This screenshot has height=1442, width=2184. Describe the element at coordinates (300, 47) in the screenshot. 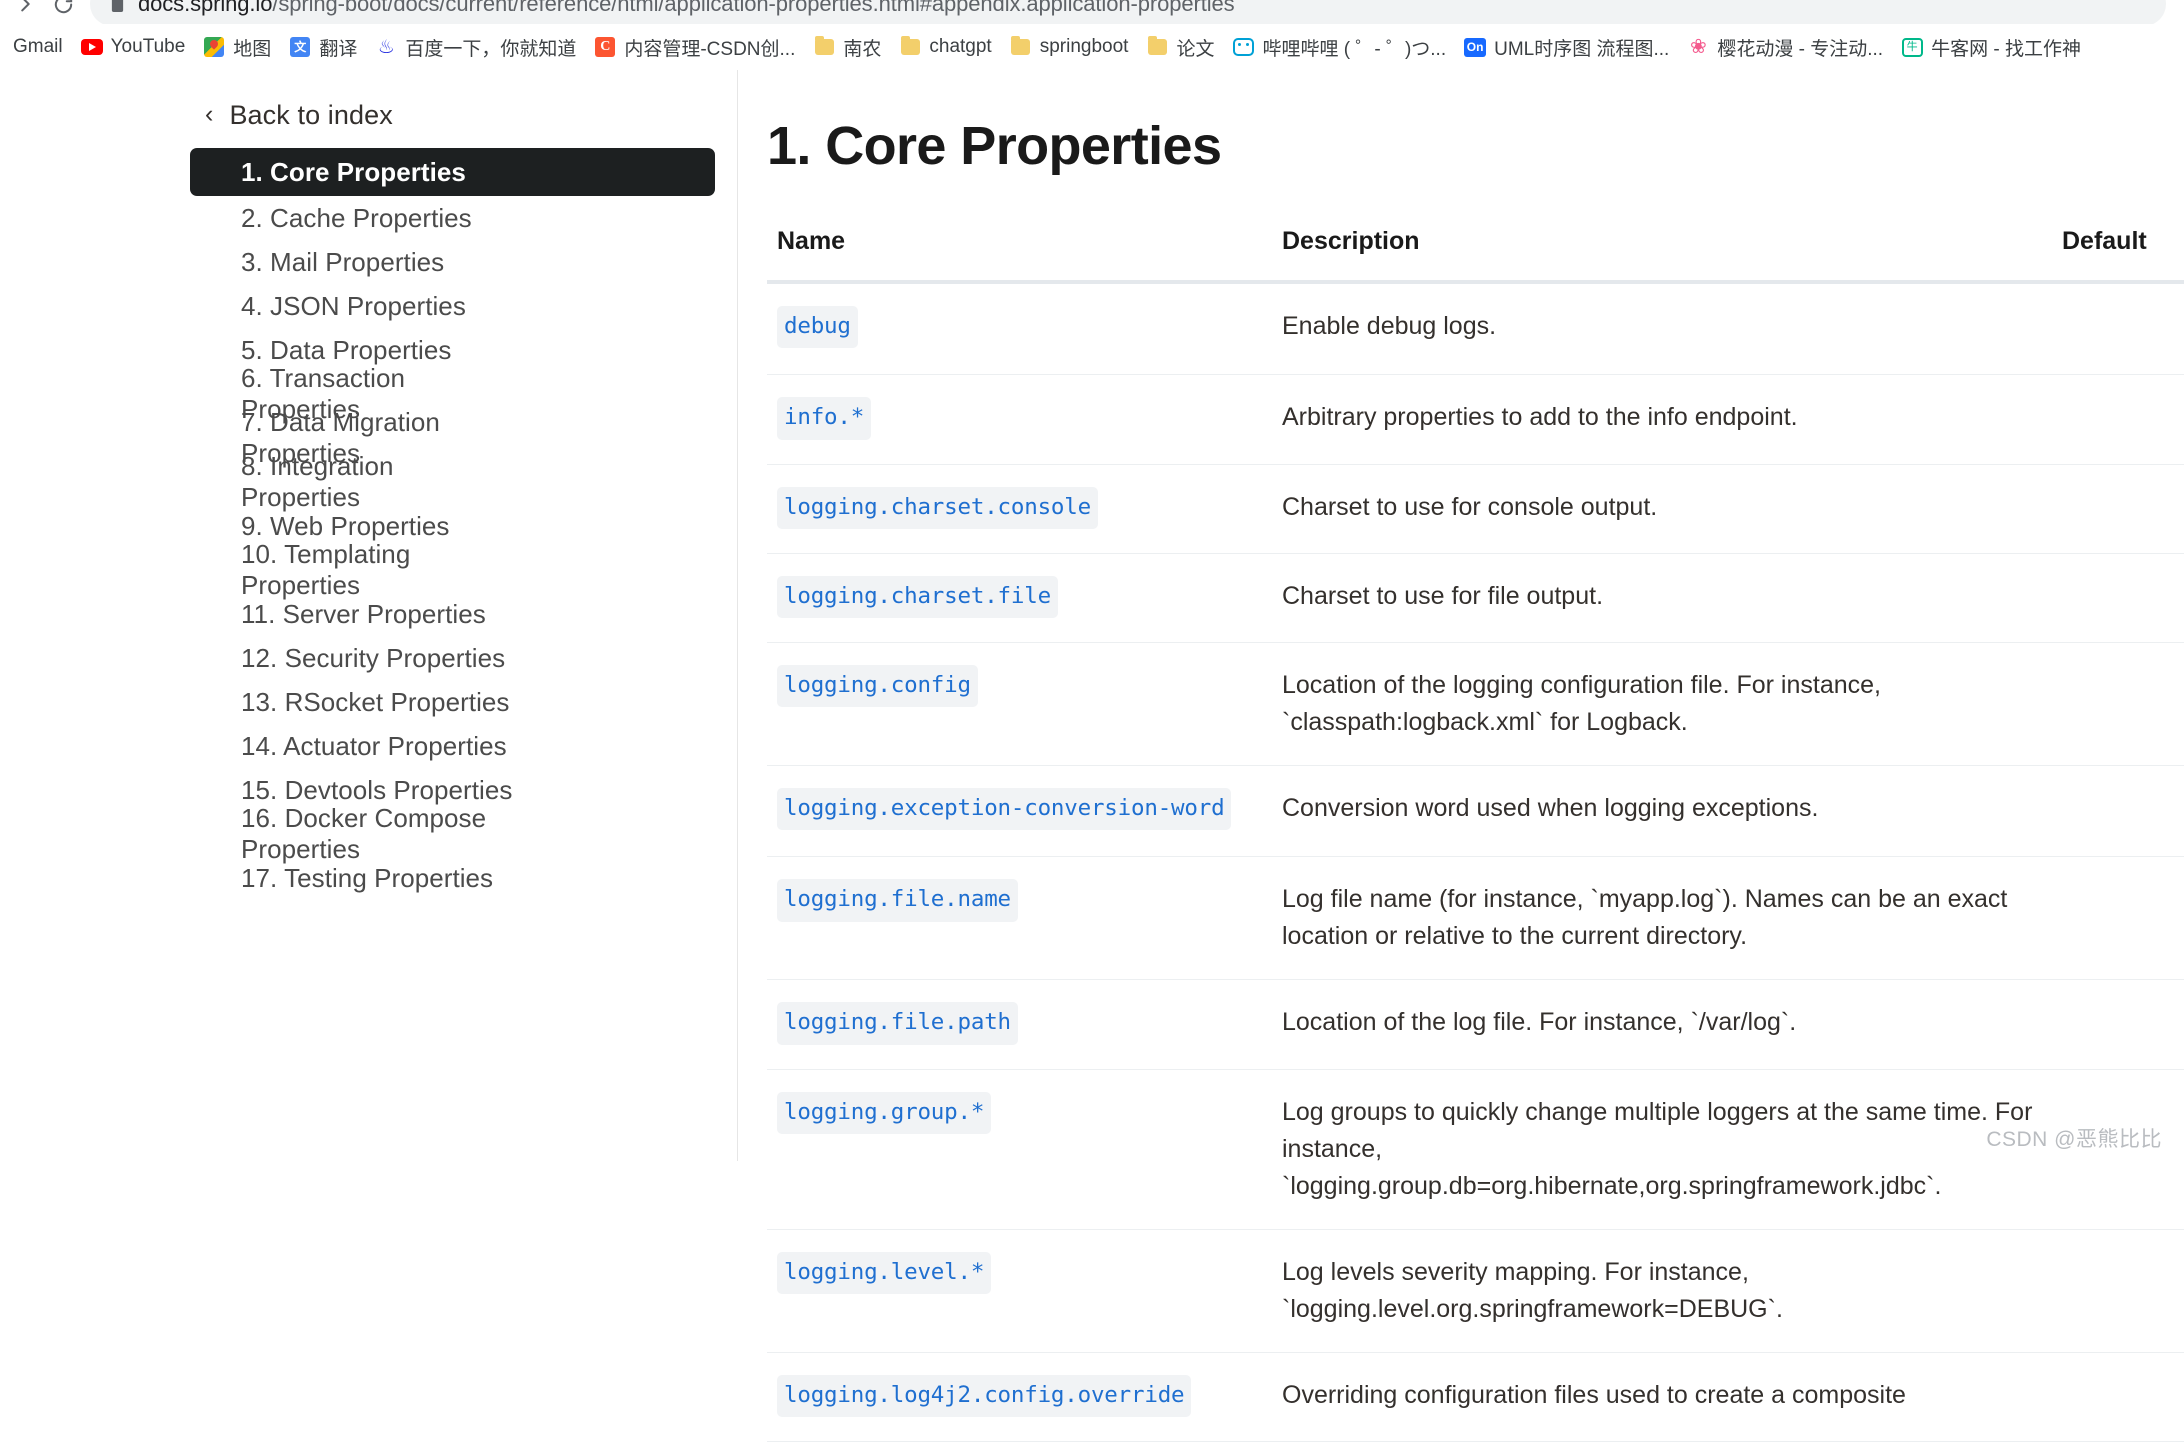

I see `google-translate-icon: 文` at that location.